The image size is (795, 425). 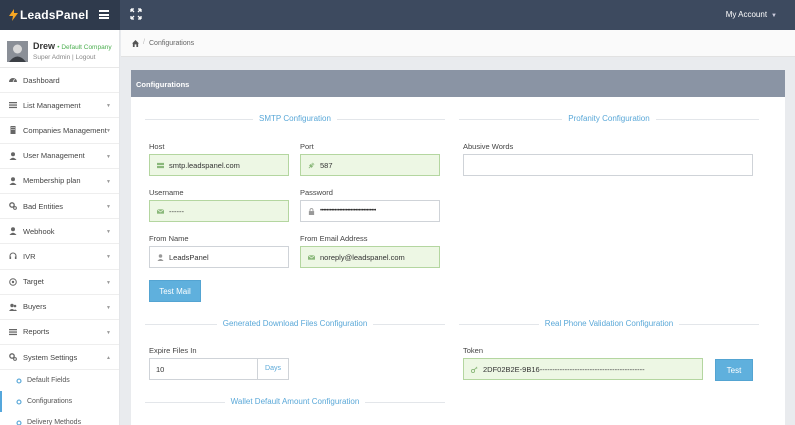 I want to click on sidebar-item-label: Companies Management, so click(x=65, y=130).